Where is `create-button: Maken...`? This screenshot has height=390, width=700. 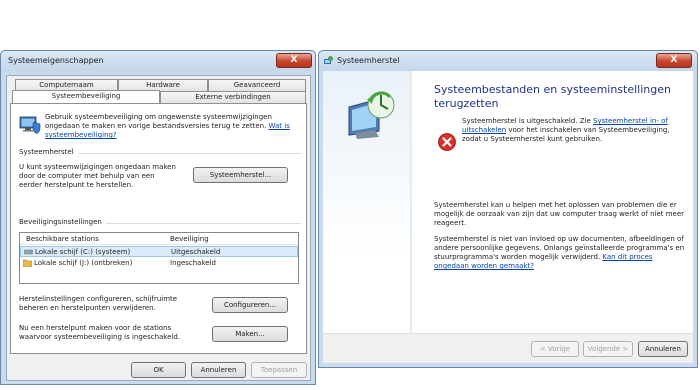
create-button: Maken... is located at coordinates (250, 334).